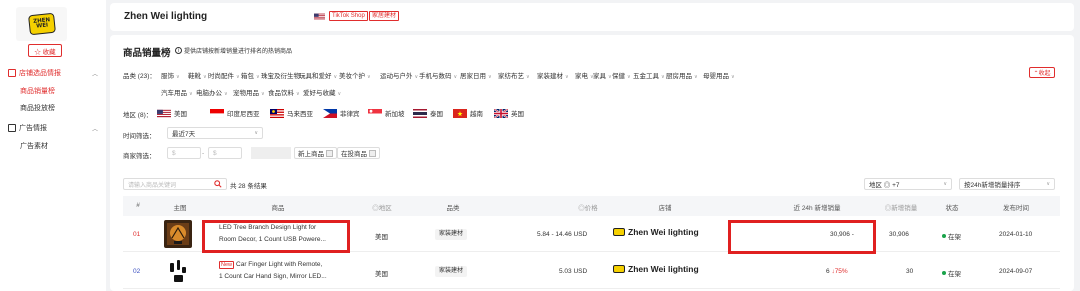 This screenshot has width=1080, height=291. I want to click on row-date: 2024-09-07, so click(1016, 271).